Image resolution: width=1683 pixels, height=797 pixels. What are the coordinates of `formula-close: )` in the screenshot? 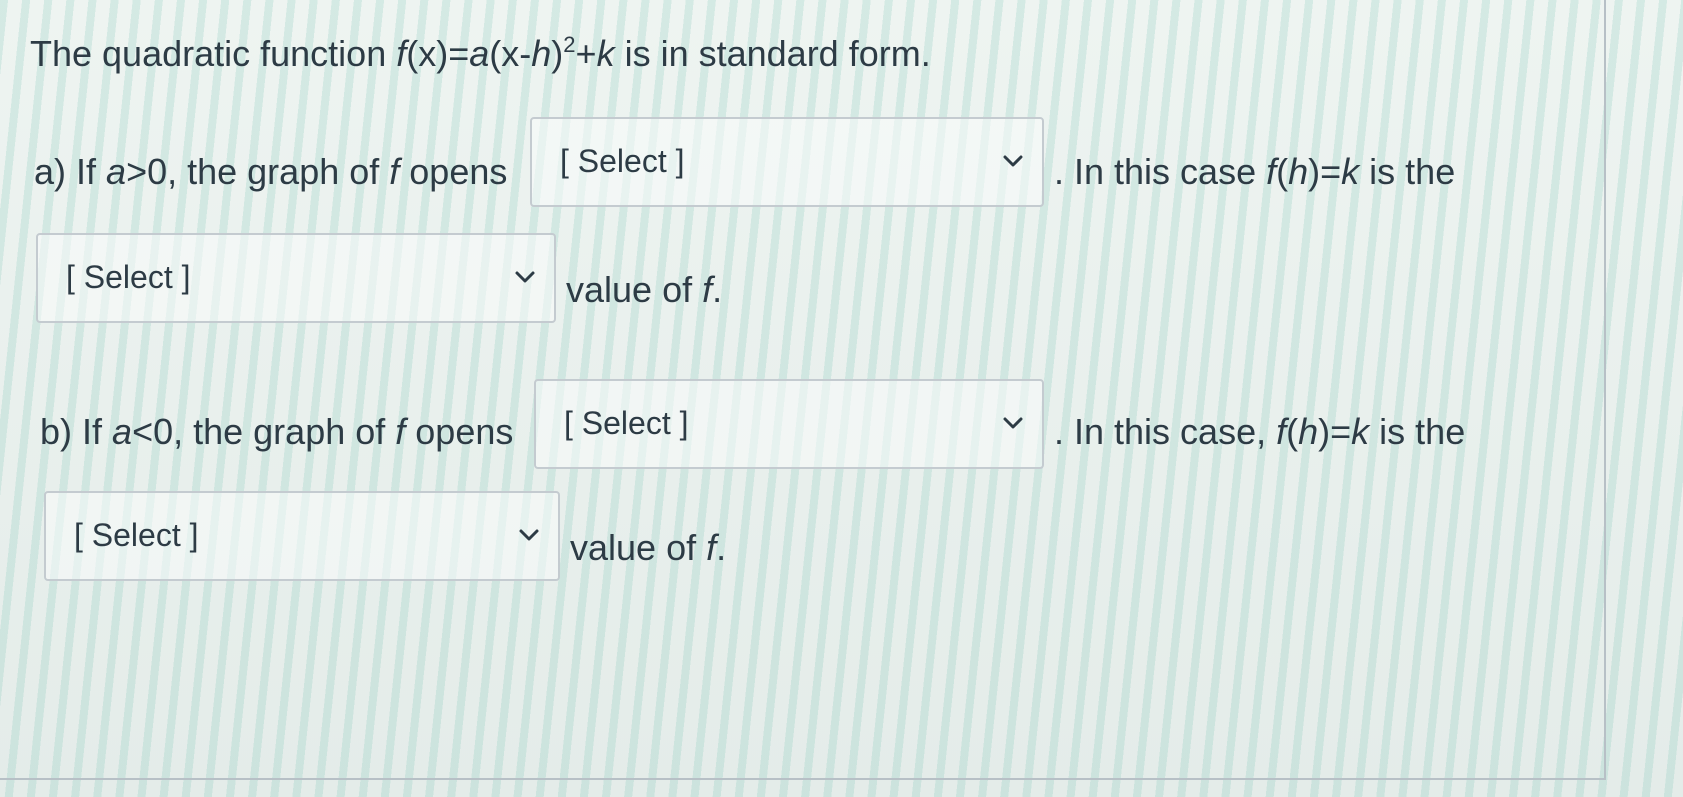 It's located at (557, 53).